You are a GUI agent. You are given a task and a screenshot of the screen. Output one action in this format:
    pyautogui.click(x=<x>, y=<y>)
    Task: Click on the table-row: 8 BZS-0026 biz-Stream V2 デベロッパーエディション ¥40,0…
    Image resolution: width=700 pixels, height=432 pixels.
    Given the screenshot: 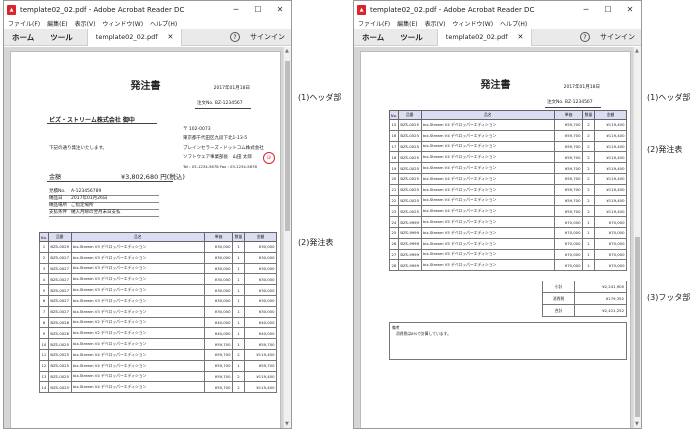 What is the action you would take?
    pyautogui.click(x=158, y=322)
    